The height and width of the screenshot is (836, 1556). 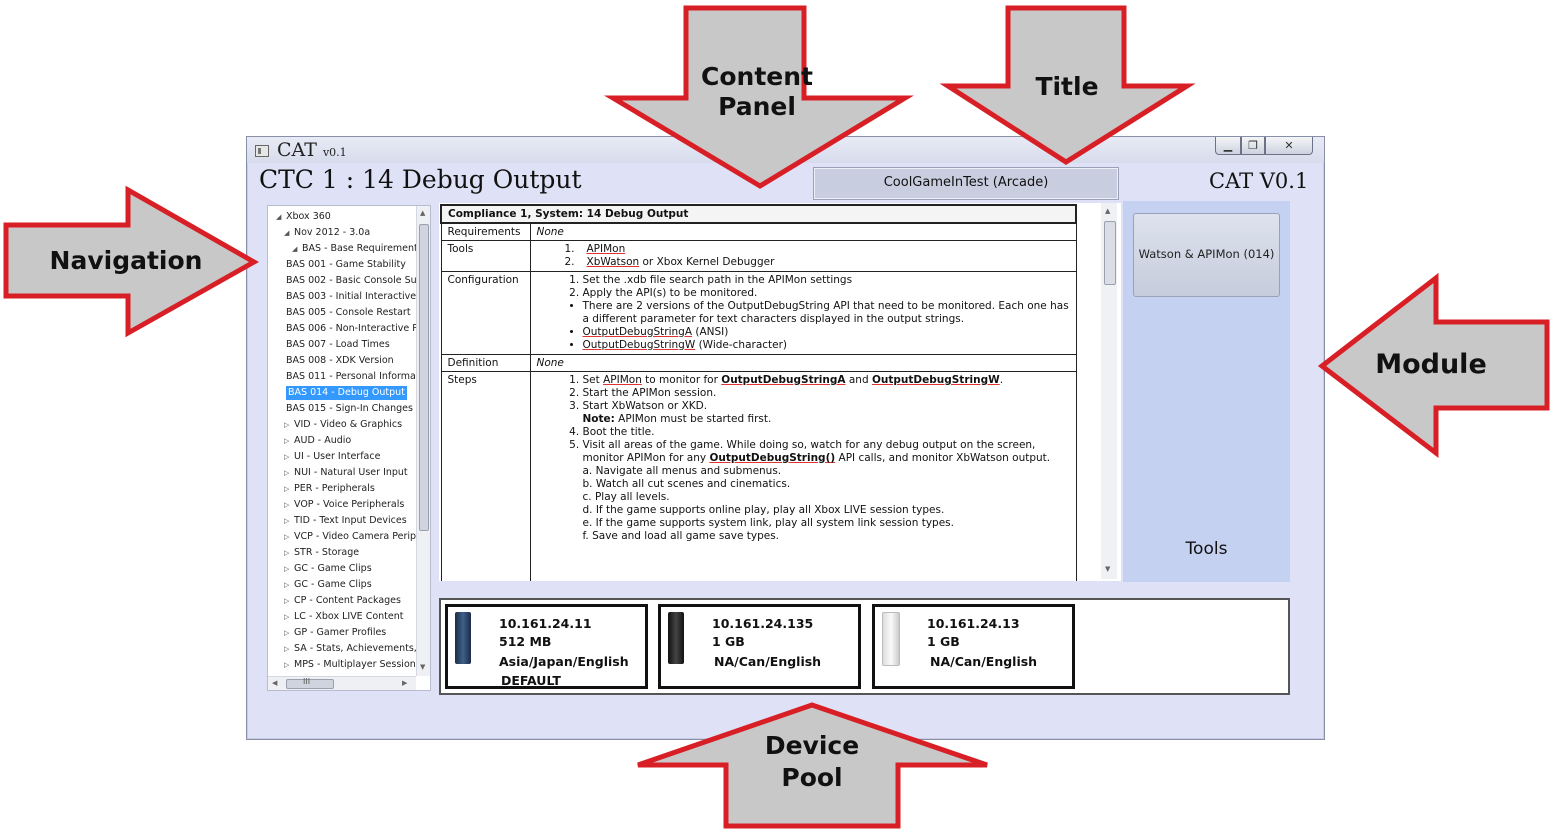 I want to click on device-pool-label-line2: Pool, so click(x=812, y=777).